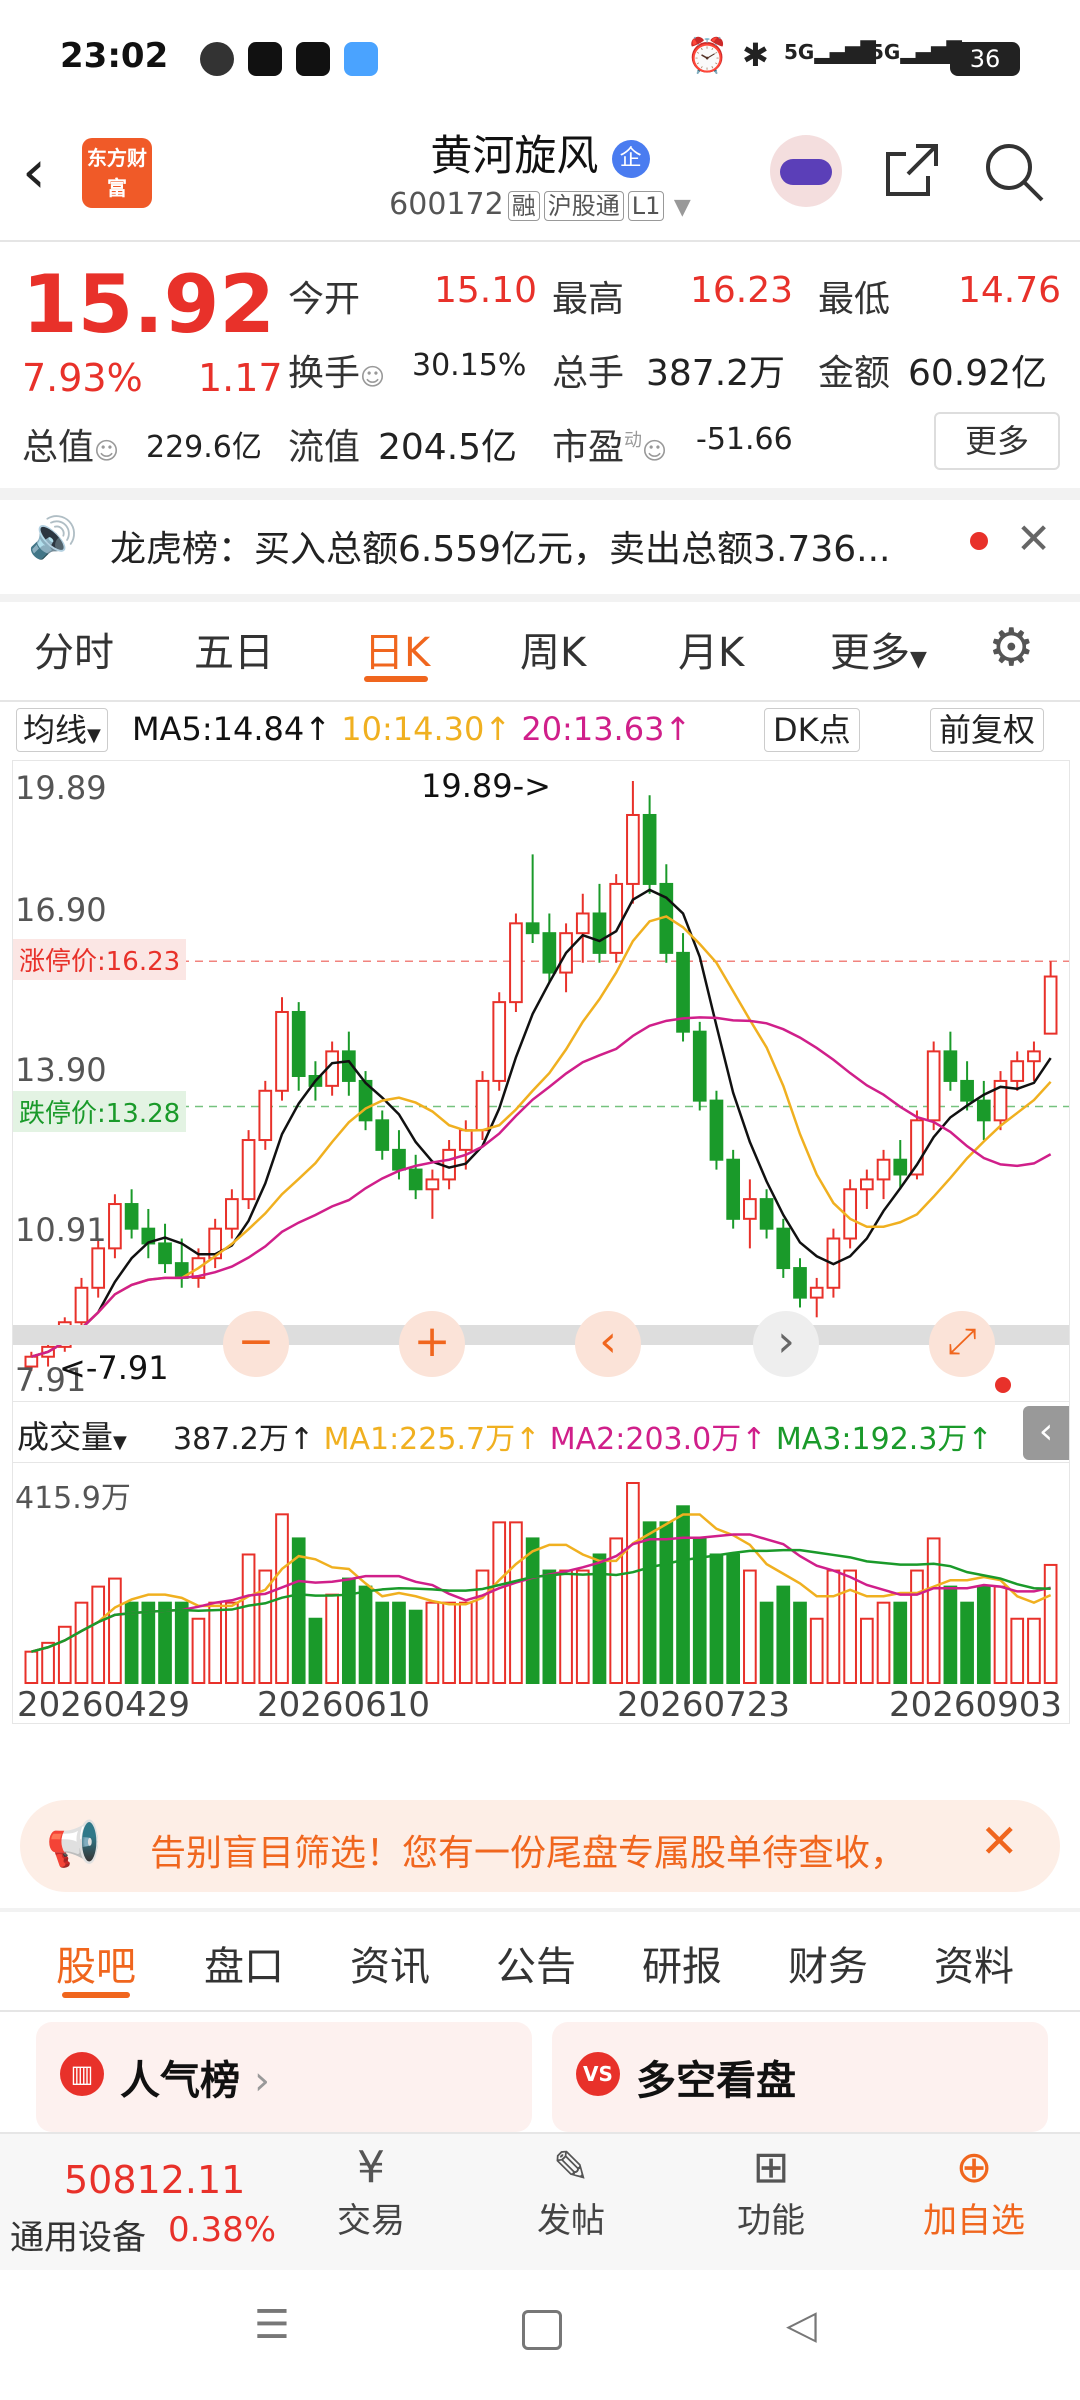  What do you see at coordinates (397, 649) in the screenshot?
I see `tab-daily-k: 日K` at bounding box center [397, 649].